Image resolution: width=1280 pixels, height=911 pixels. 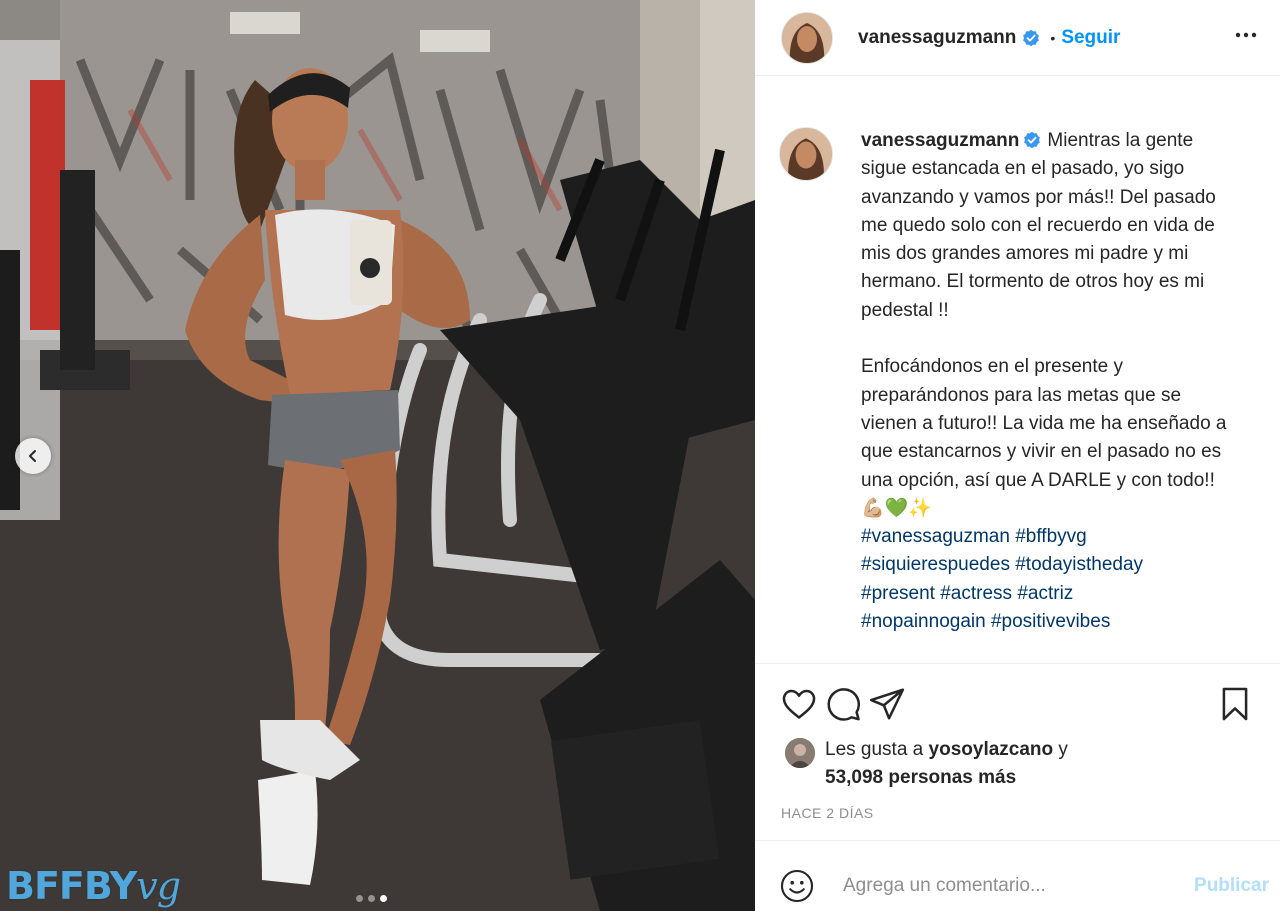 I want to click on hashtag-link: #todayistheday, so click(x=1079, y=564).